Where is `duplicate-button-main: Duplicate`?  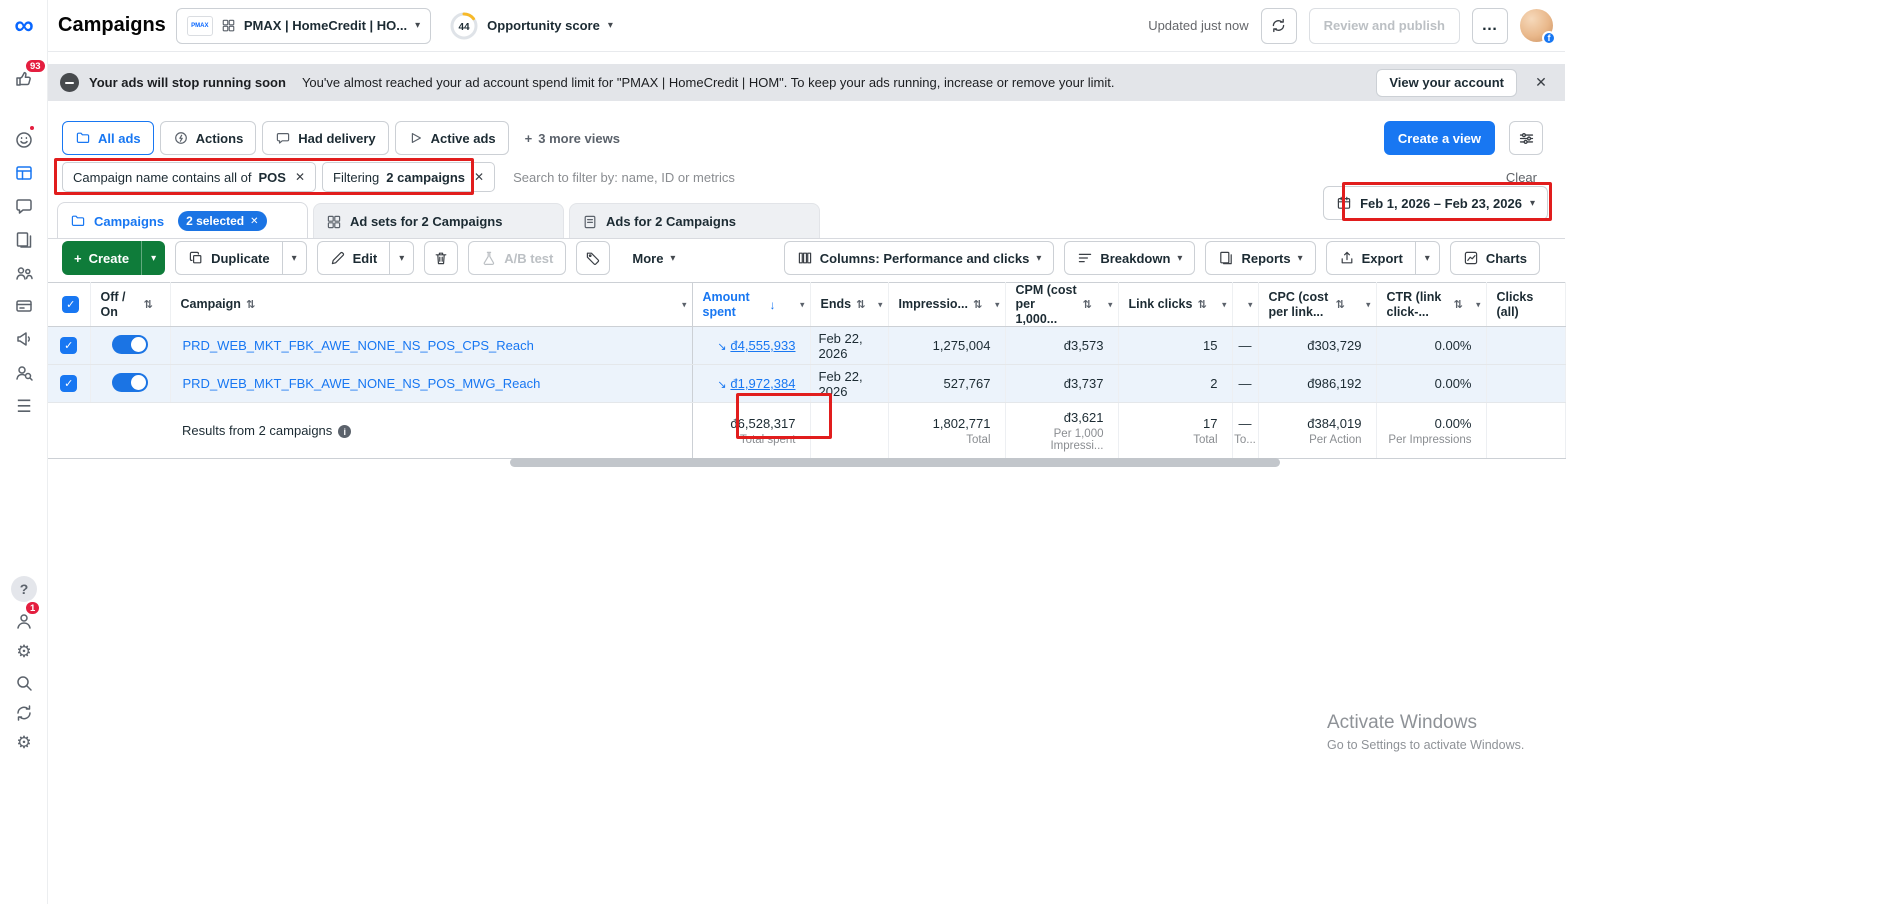 duplicate-button-main: Duplicate is located at coordinates (229, 258).